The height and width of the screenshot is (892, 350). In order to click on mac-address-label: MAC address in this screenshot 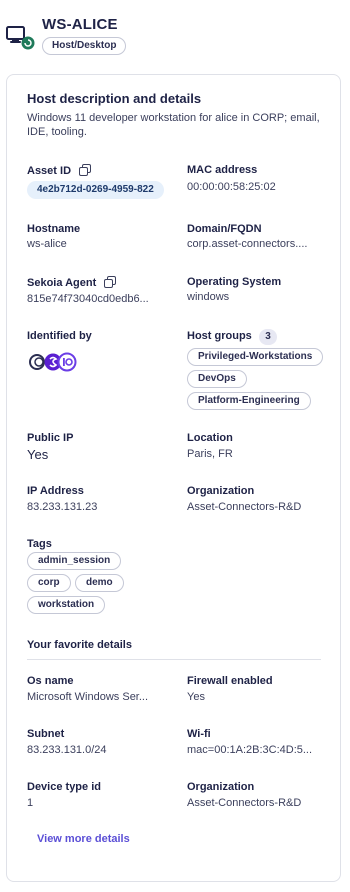, I will do `click(222, 170)`.